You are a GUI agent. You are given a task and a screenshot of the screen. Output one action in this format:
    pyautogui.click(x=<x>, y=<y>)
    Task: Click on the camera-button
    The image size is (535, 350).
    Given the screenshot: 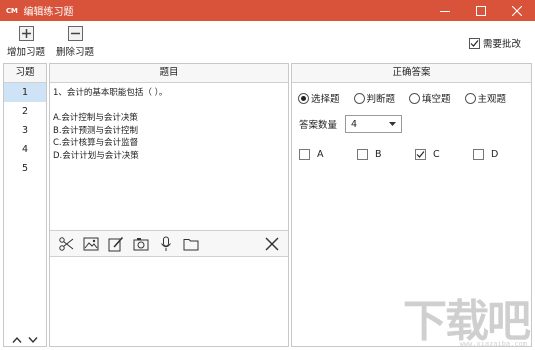 What is the action you would take?
    pyautogui.click(x=141, y=244)
    